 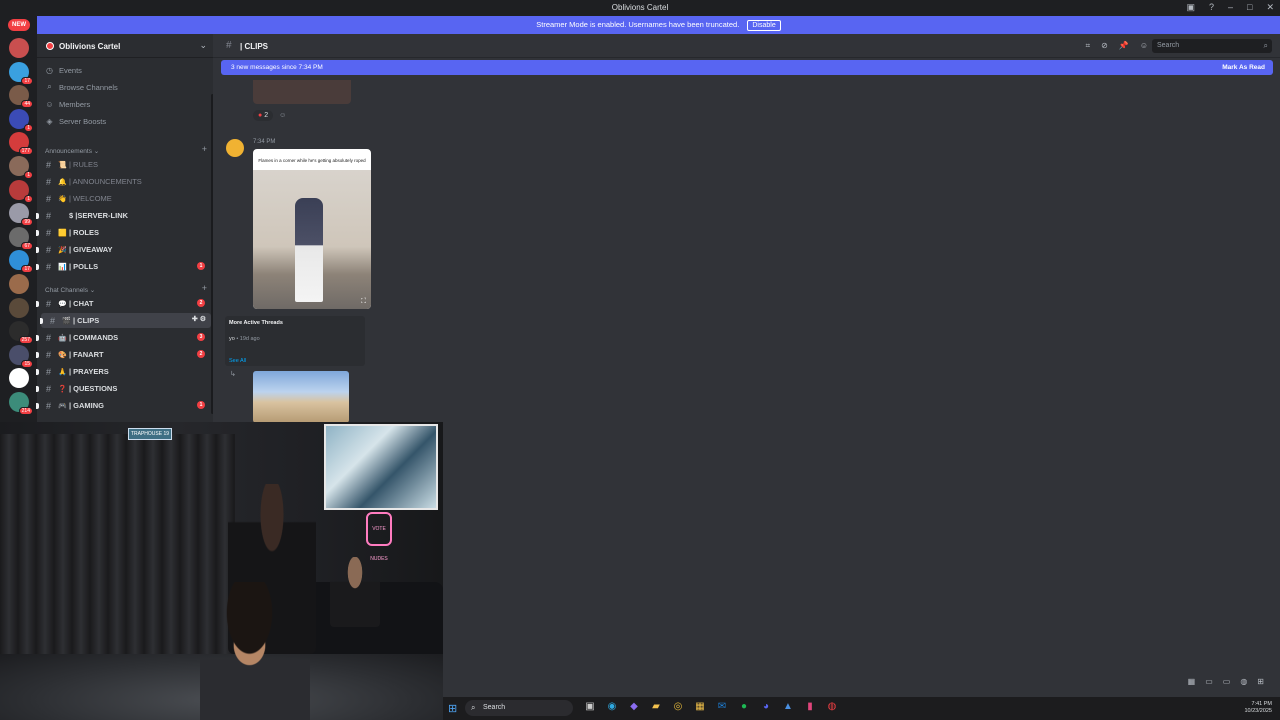 I want to click on channel-settings-icons: ✚⚙, so click(x=200, y=319).